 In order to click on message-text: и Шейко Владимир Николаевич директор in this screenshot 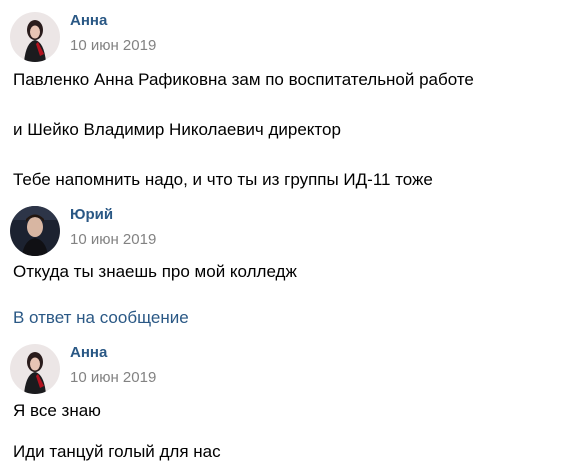, I will do `click(177, 129)`.